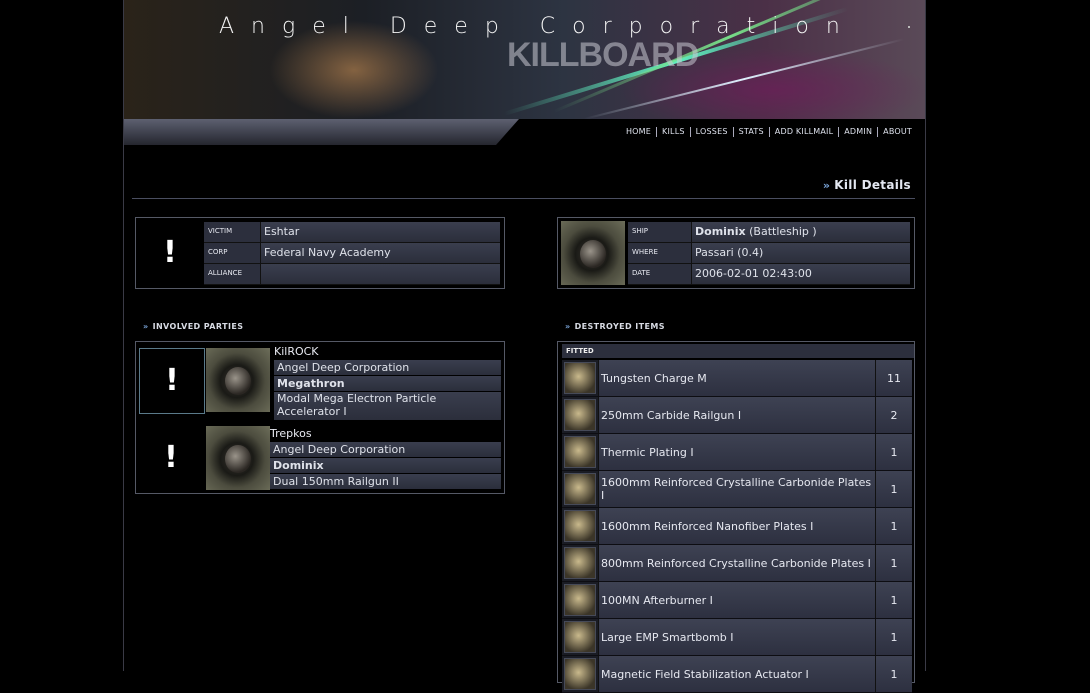 The height and width of the screenshot is (693, 1090). I want to click on header-banner: Angel Deep Corporation KILLBOARD, so click(524, 59).